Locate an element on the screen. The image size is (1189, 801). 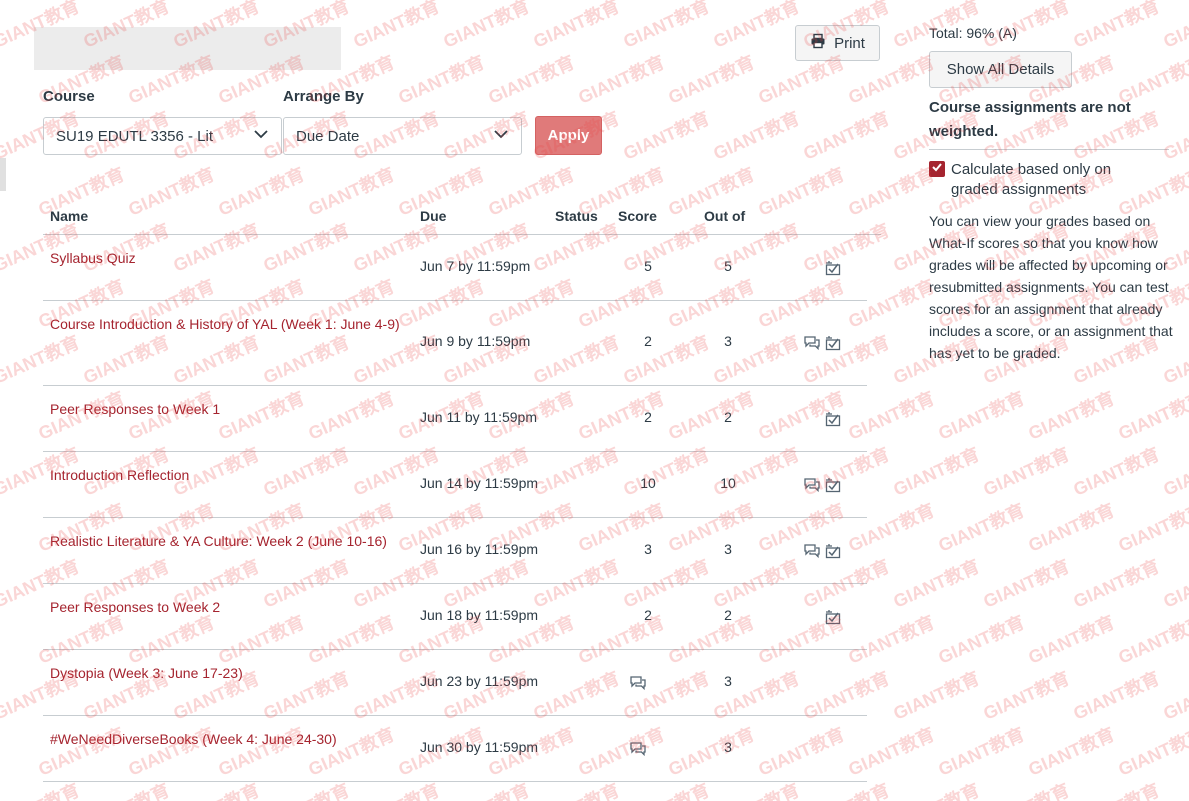
show-all-details-button: Show All Details is located at coordinates (1000, 69).